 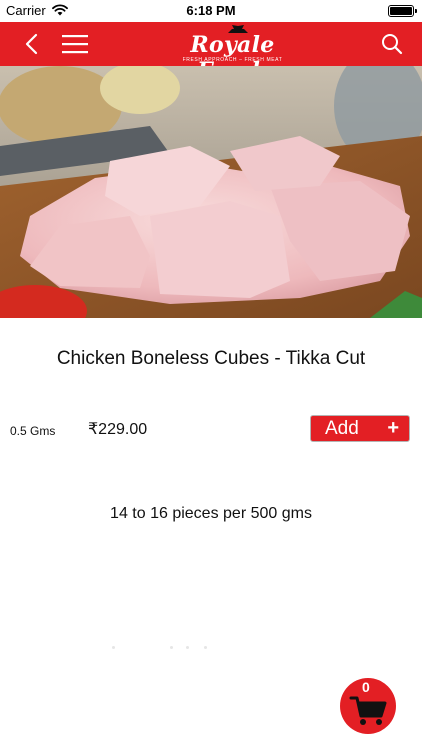 I want to click on plus-icon: +, so click(x=393, y=428).